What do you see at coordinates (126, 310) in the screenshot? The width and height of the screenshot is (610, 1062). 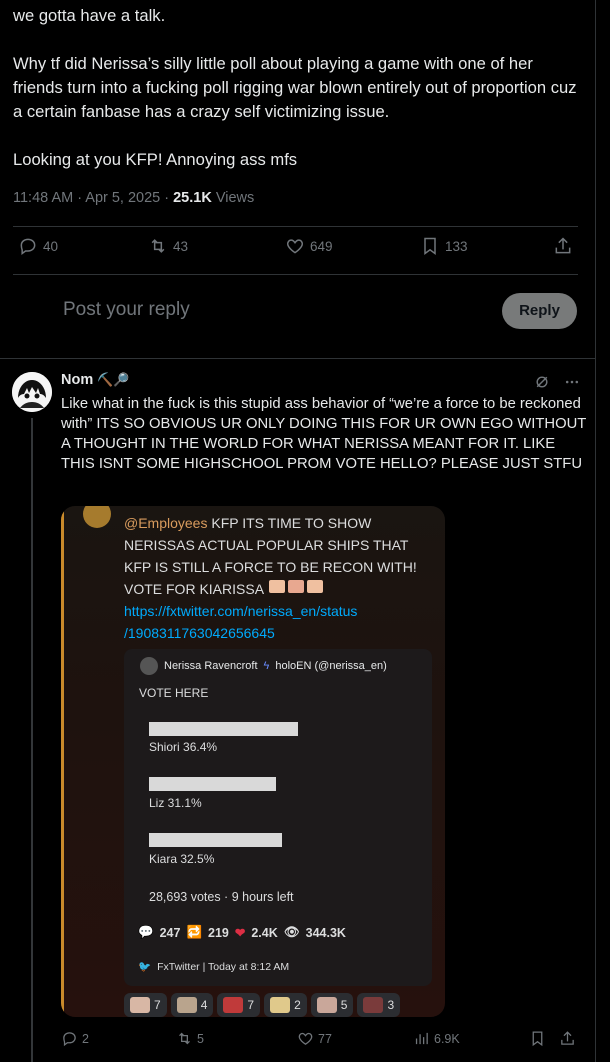 I see `reply-input: Post your reply` at bounding box center [126, 310].